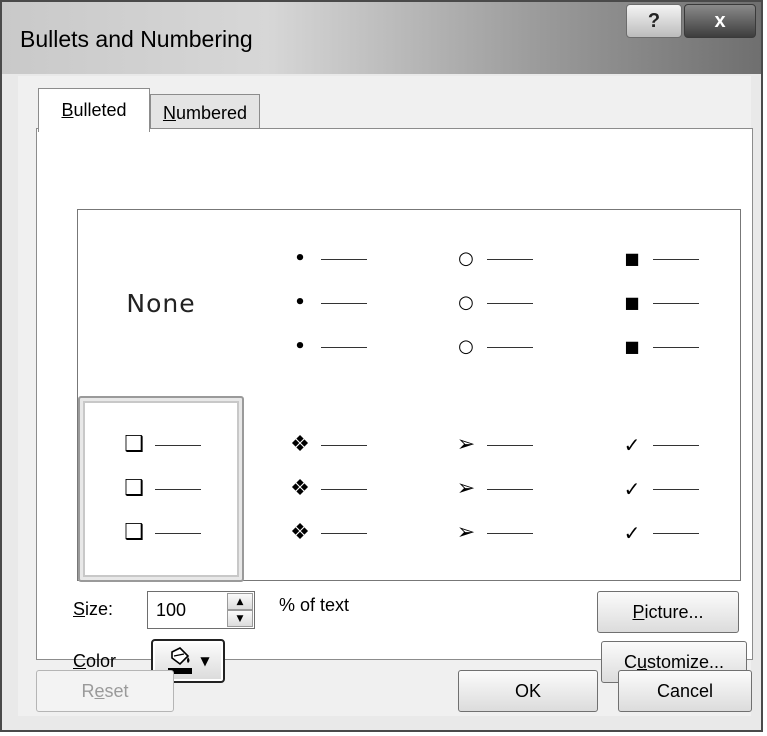  What do you see at coordinates (205, 661) in the screenshot?
I see `chevron-down-icon: ▼` at bounding box center [205, 661].